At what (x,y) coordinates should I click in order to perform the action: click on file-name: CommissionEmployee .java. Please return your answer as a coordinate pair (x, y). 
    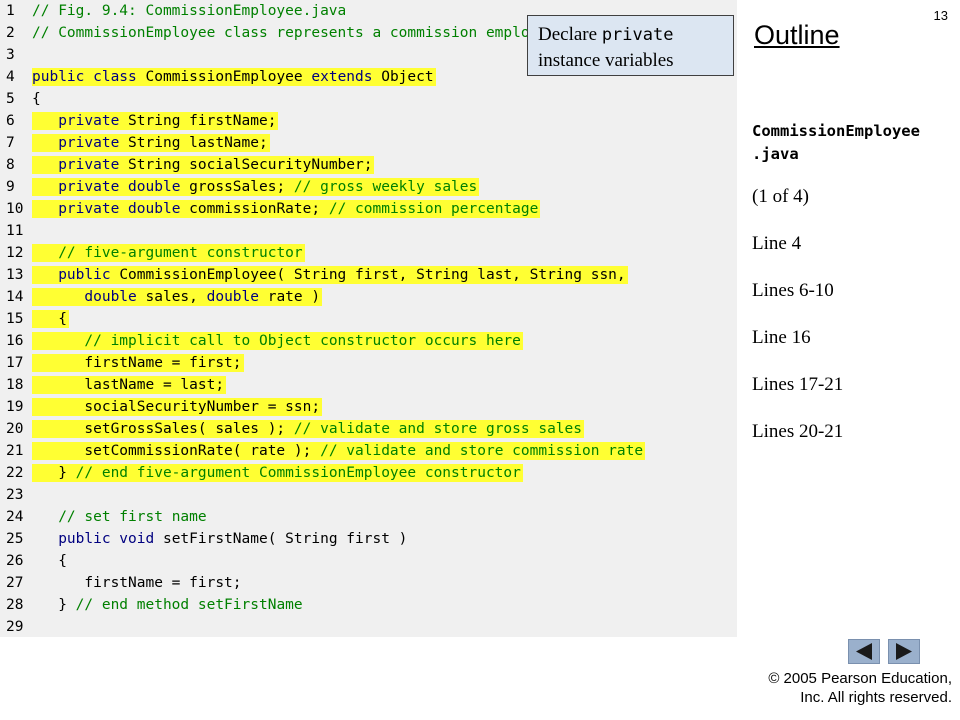
    Looking at the image, I should click on (836, 142).